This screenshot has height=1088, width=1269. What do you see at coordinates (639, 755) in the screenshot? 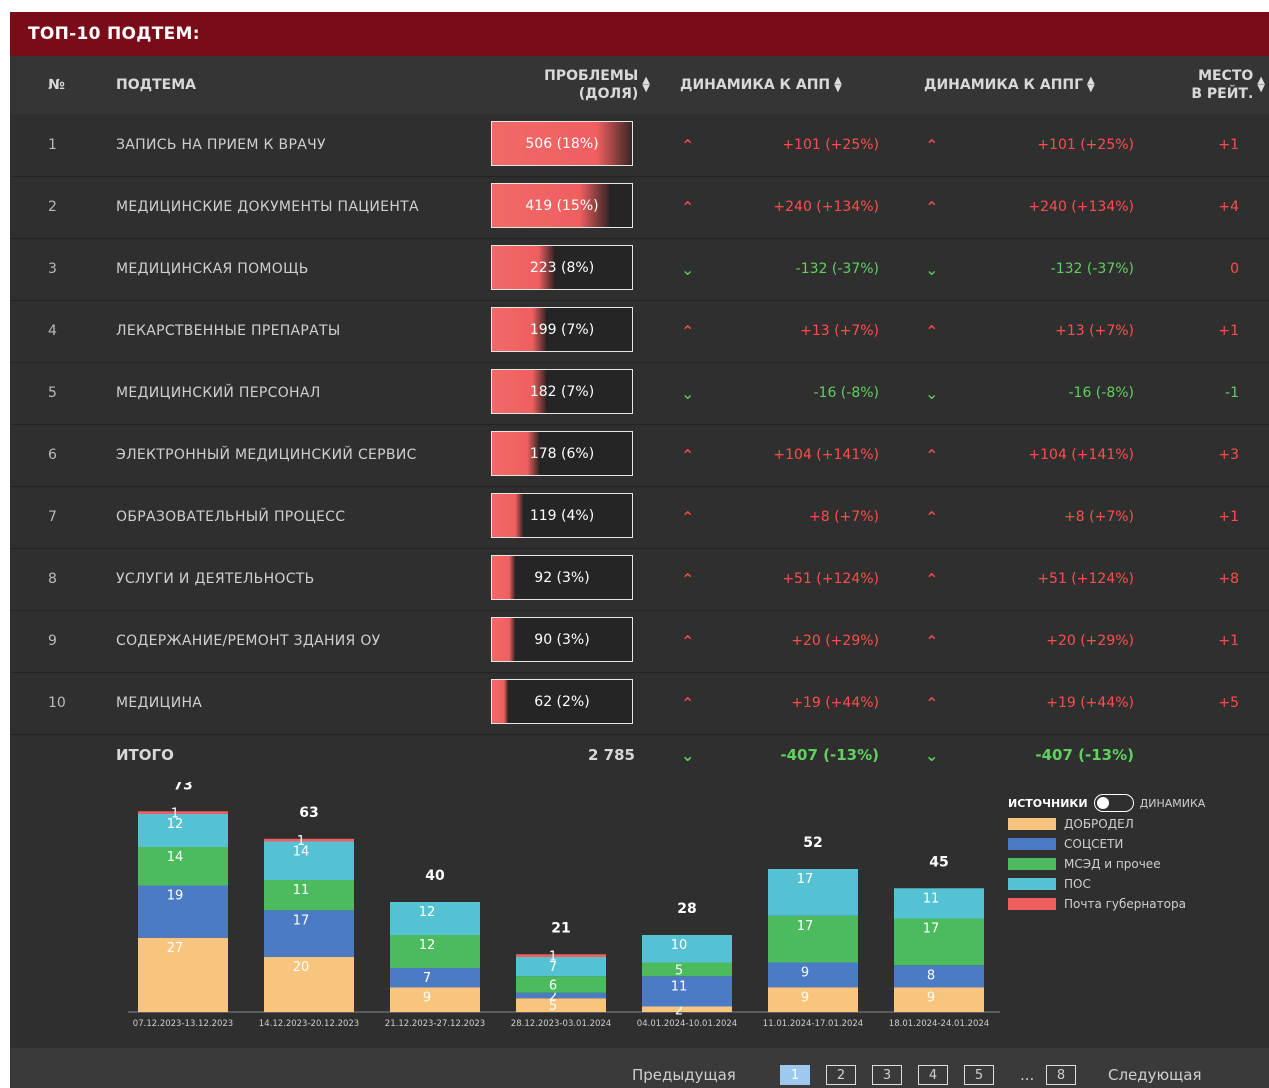
I see `total-row: ИТОГО 2 785 ⌄ -407 (-13%) ⌄ -407 (-13%)` at bounding box center [639, 755].